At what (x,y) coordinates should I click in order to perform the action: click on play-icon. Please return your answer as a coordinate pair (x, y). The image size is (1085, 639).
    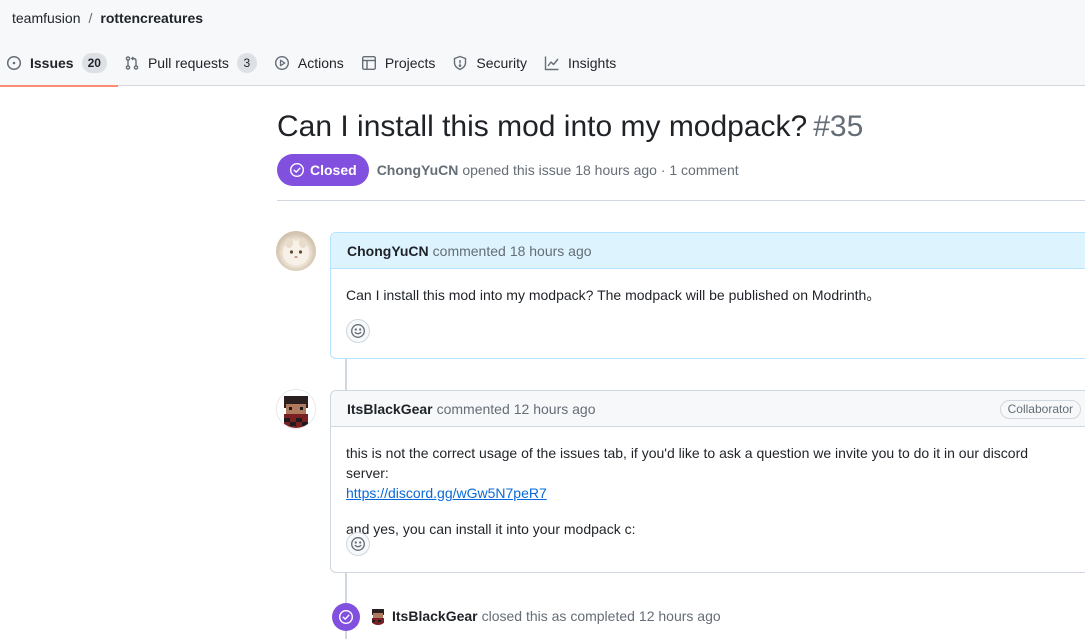
    Looking at the image, I should click on (282, 63).